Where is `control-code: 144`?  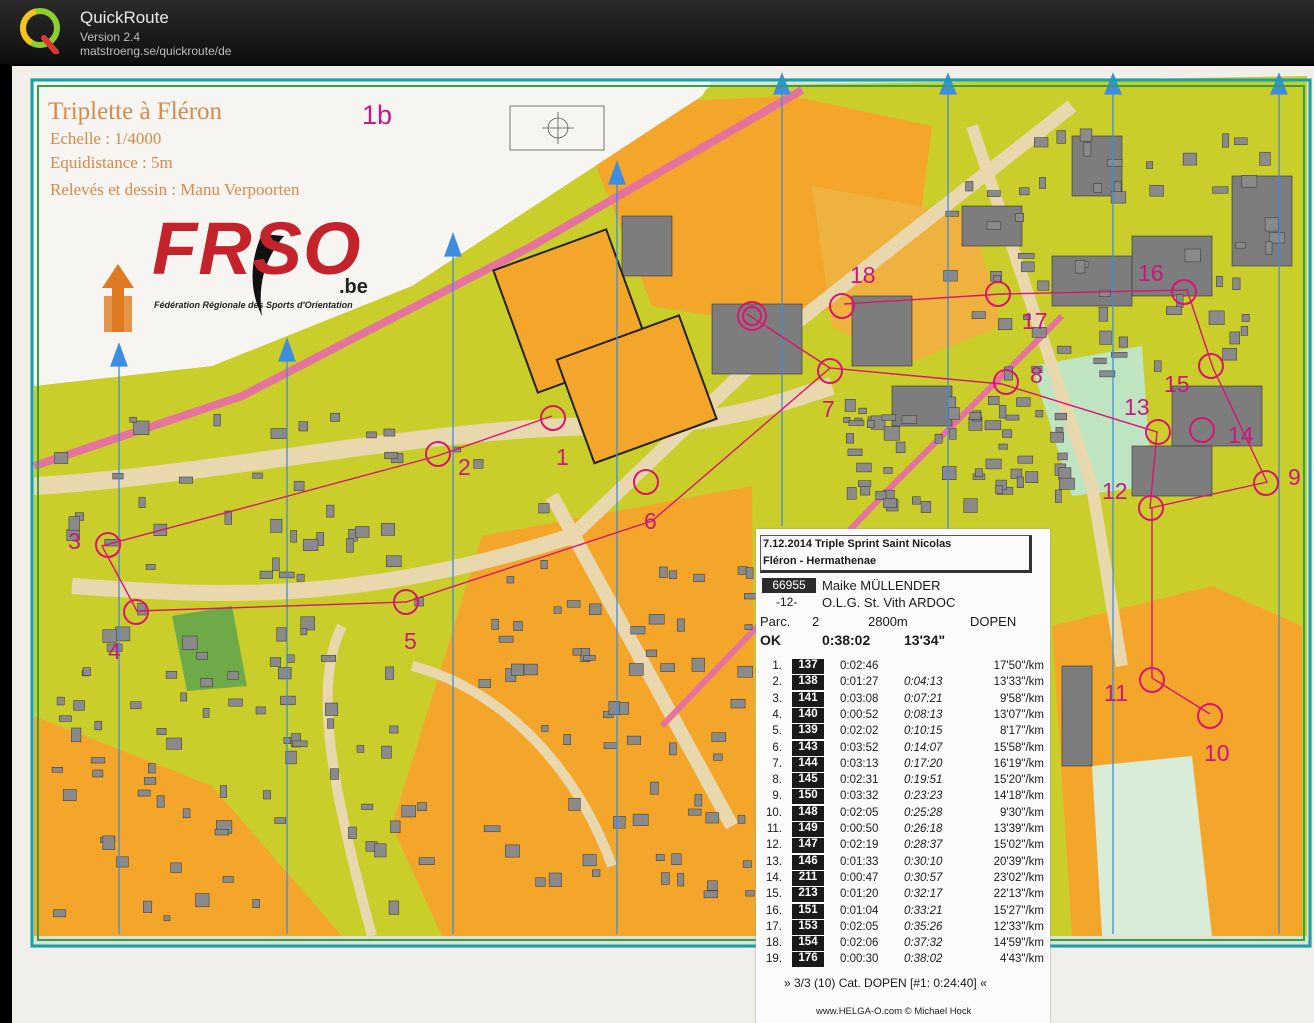 control-code: 144 is located at coordinates (808, 764).